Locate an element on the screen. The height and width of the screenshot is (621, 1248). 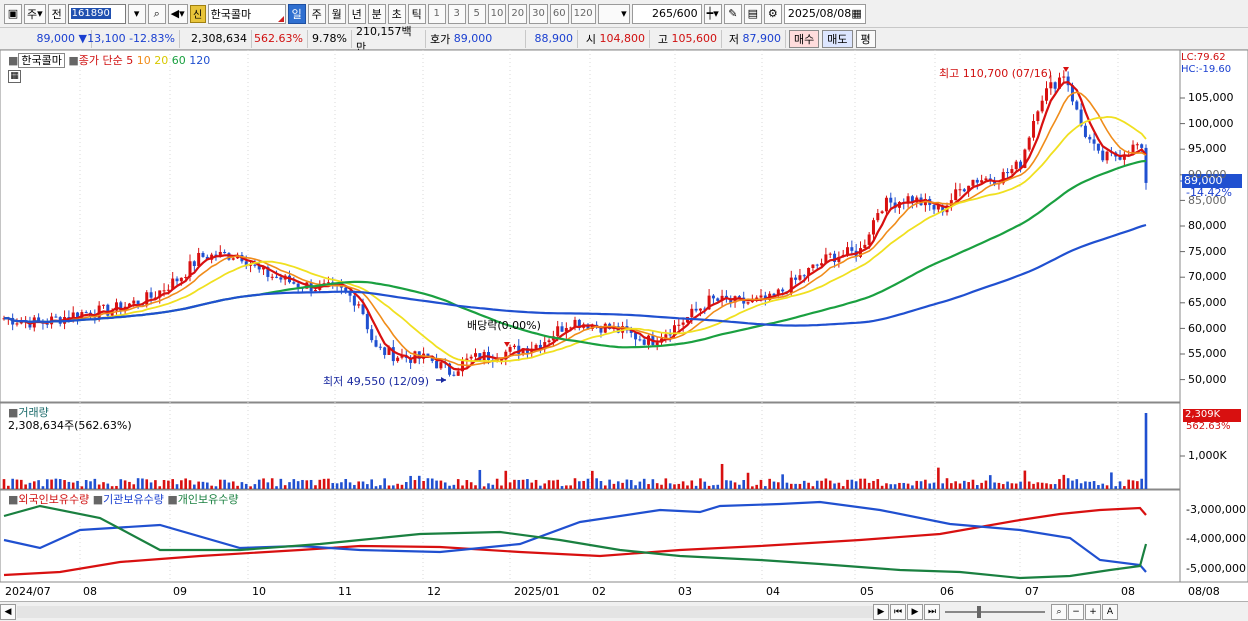
bar-count-field: 265/600 is located at coordinates (666, 13).